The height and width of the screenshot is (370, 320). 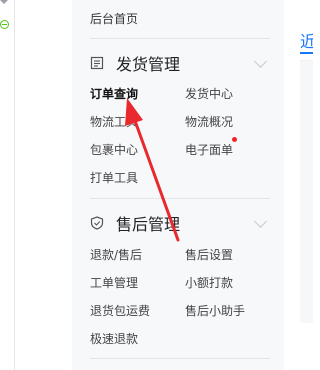 I want to click on left-strip, so click(x=7, y=185).